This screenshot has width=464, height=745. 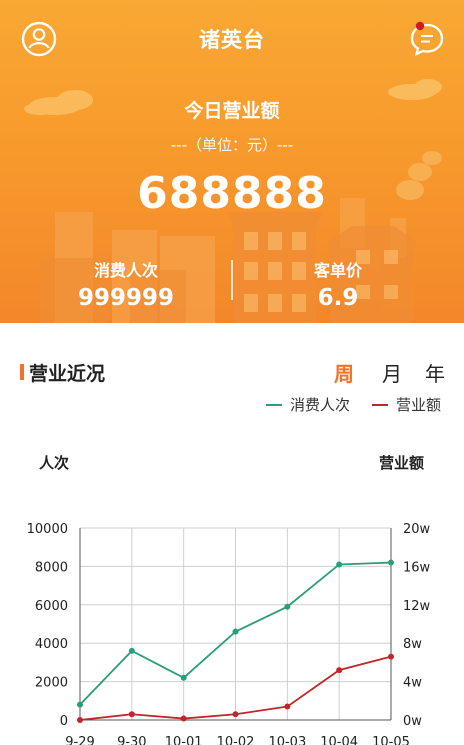 What do you see at coordinates (47, 529) in the screenshot?
I see `y-tick-label: 10000` at bounding box center [47, 529].